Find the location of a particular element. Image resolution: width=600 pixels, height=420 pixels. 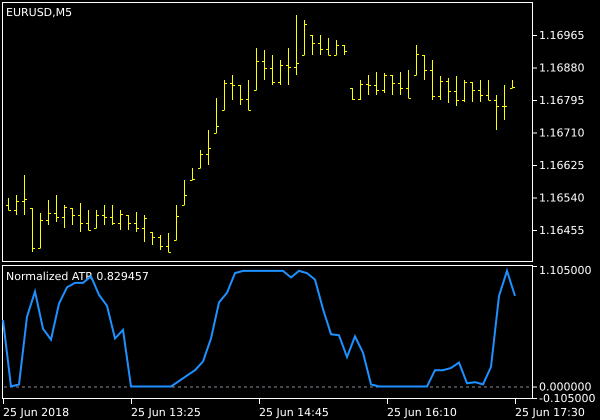

chart-symbol-label: EURUSD,M5 is located at coordinates (39, 12).